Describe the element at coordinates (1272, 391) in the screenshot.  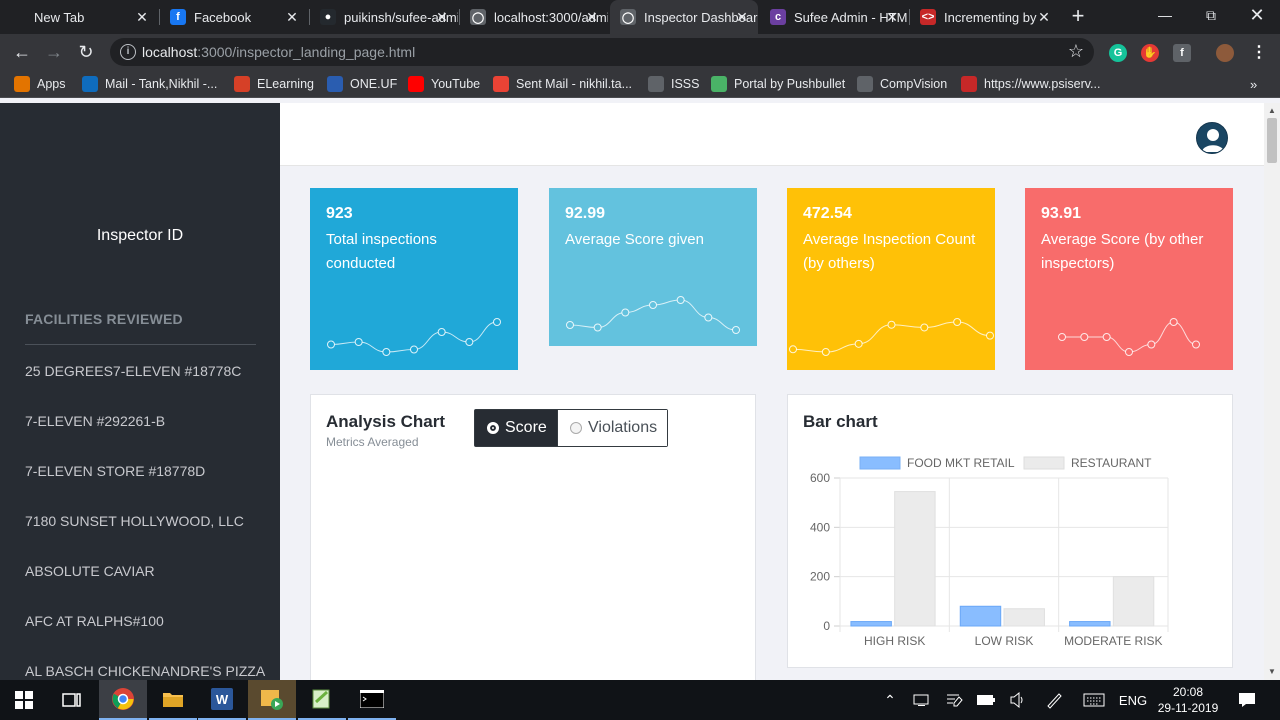
I see `page-scrollbar: ▲ ▼` at that location.